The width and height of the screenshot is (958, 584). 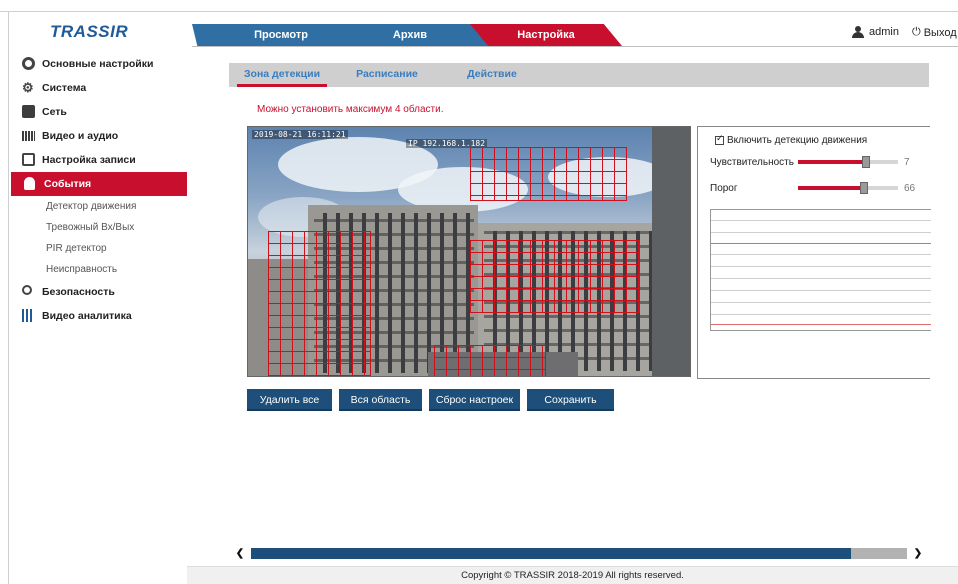 What do you see at coordinates (940, 32) in the screenshot?
I see `logout-label: Выход` at bounding box center [940, 32].